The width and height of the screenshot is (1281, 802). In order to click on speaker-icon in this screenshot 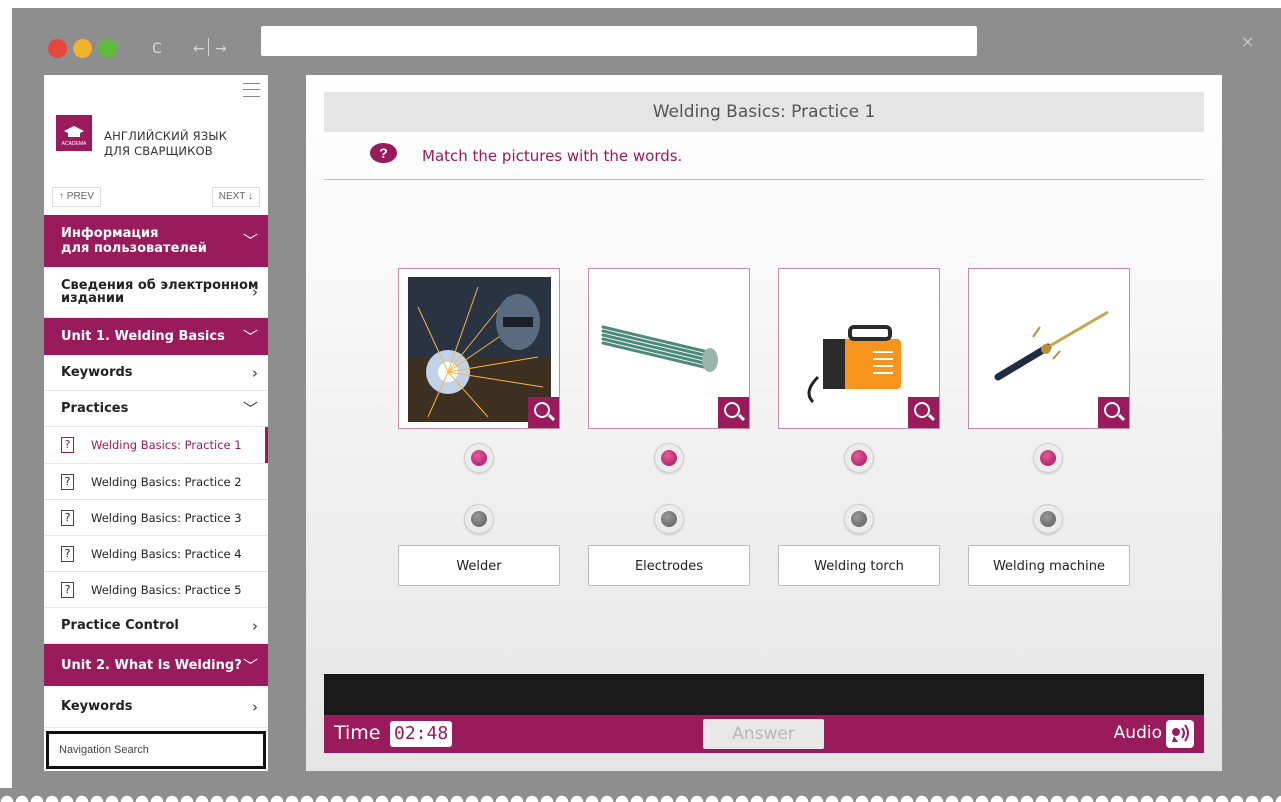, I will do `click(1180, 734)`.